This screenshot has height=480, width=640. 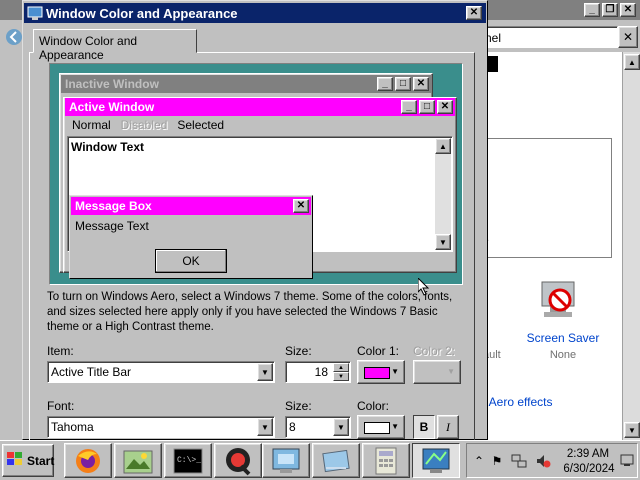 What do you see at coordinates (631, 246) in the screenshot?
I see `scrollbar: ▲ ▼` at bounding box center [631, 246].